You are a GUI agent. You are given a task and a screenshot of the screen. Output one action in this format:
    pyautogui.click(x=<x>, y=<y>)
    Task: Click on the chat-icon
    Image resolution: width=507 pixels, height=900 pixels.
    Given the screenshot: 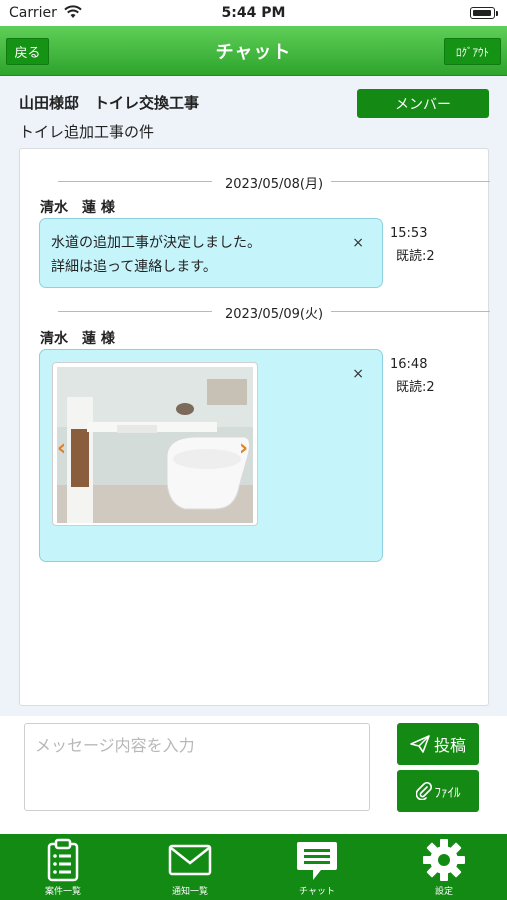 What is the action you would take?
    pyautogui.click(x=317, y=861)
    